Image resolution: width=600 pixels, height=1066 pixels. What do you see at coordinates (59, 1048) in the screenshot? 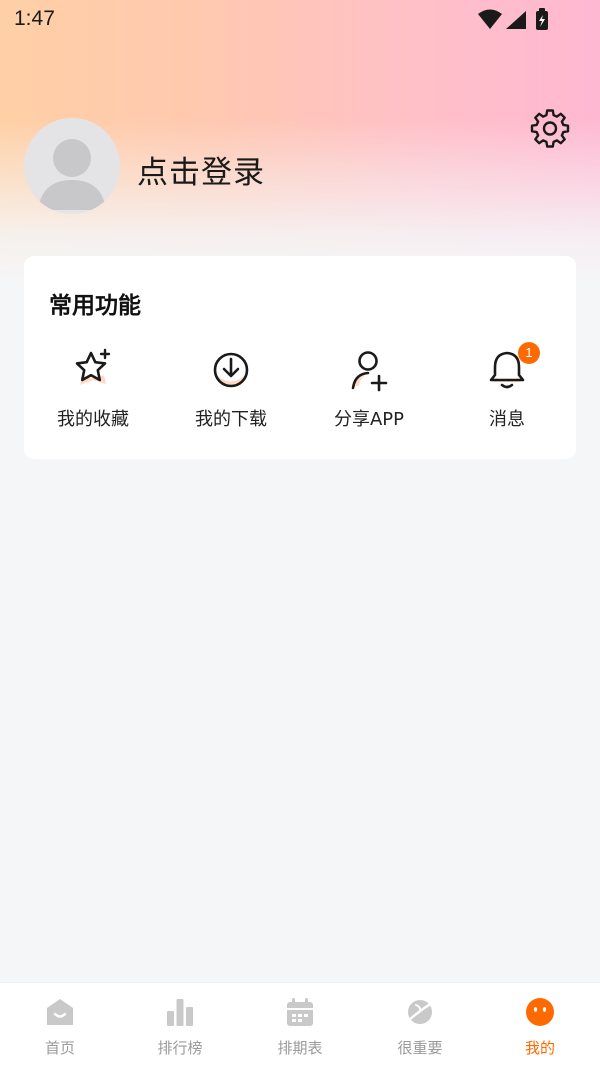
I see `tab-home-label: 首页` at bounding box center [59, 1048].